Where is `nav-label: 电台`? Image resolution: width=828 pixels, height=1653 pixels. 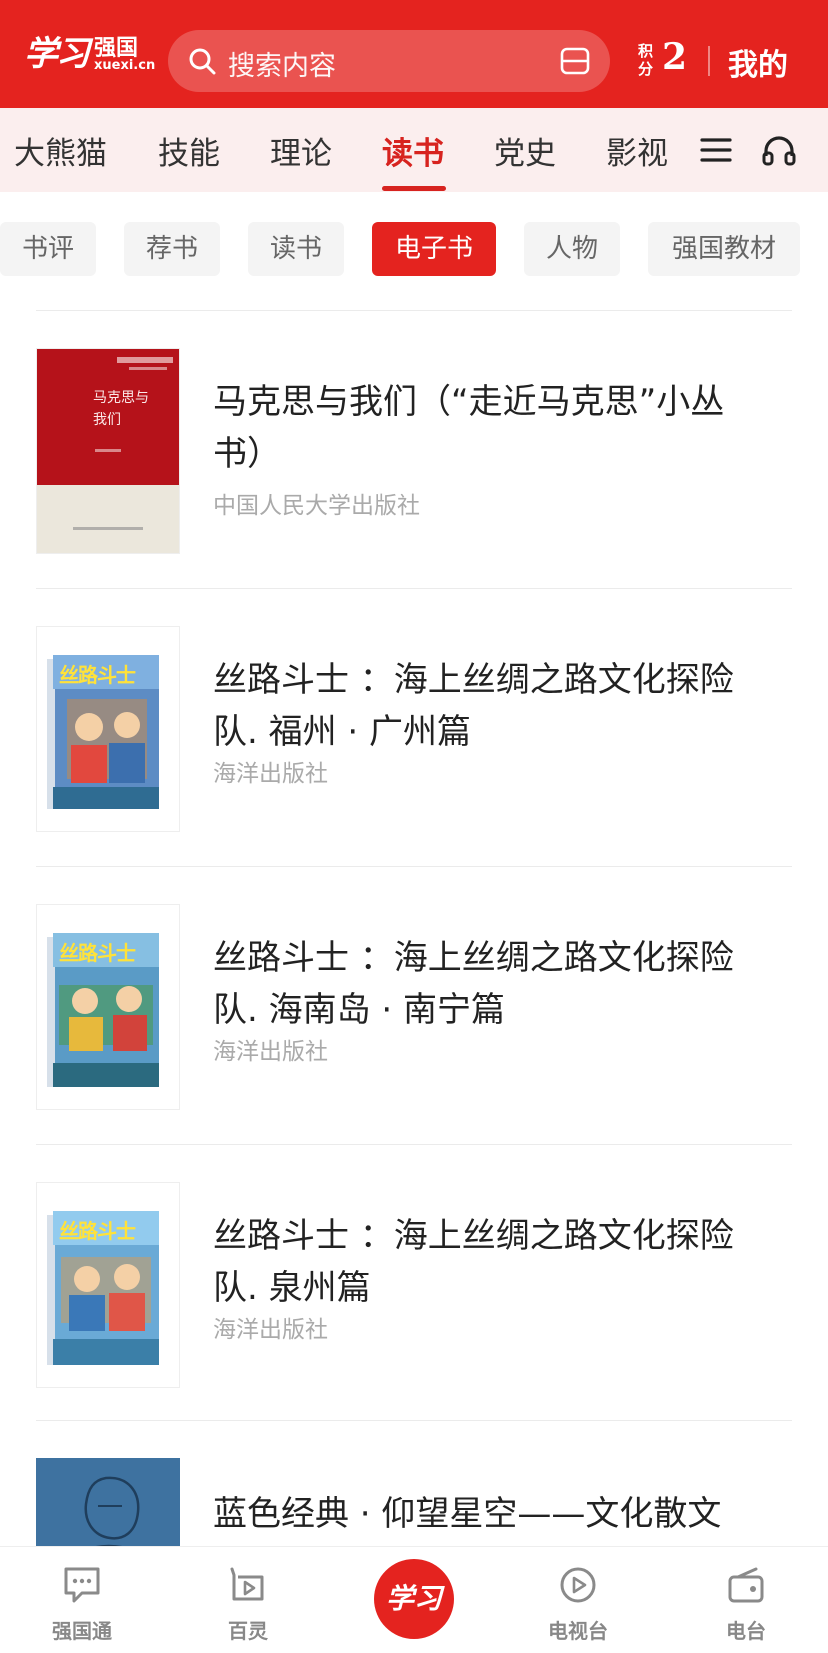
nav-label: 电台 is located at coordinates (746, 1631).